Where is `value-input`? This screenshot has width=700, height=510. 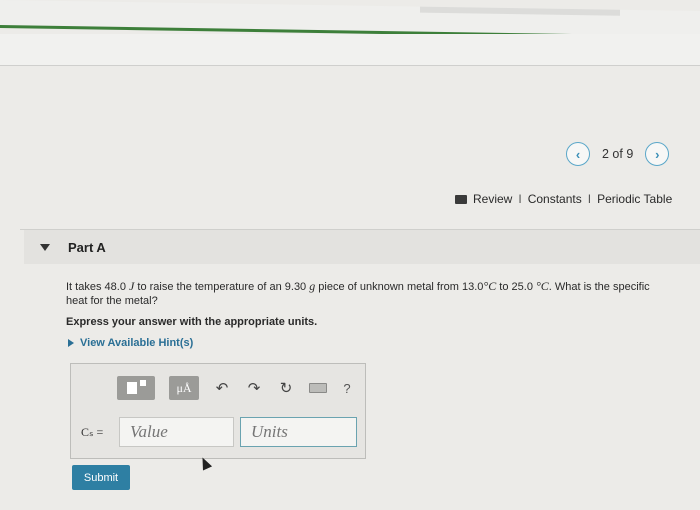 value-input is located at coordinates (176, 432).